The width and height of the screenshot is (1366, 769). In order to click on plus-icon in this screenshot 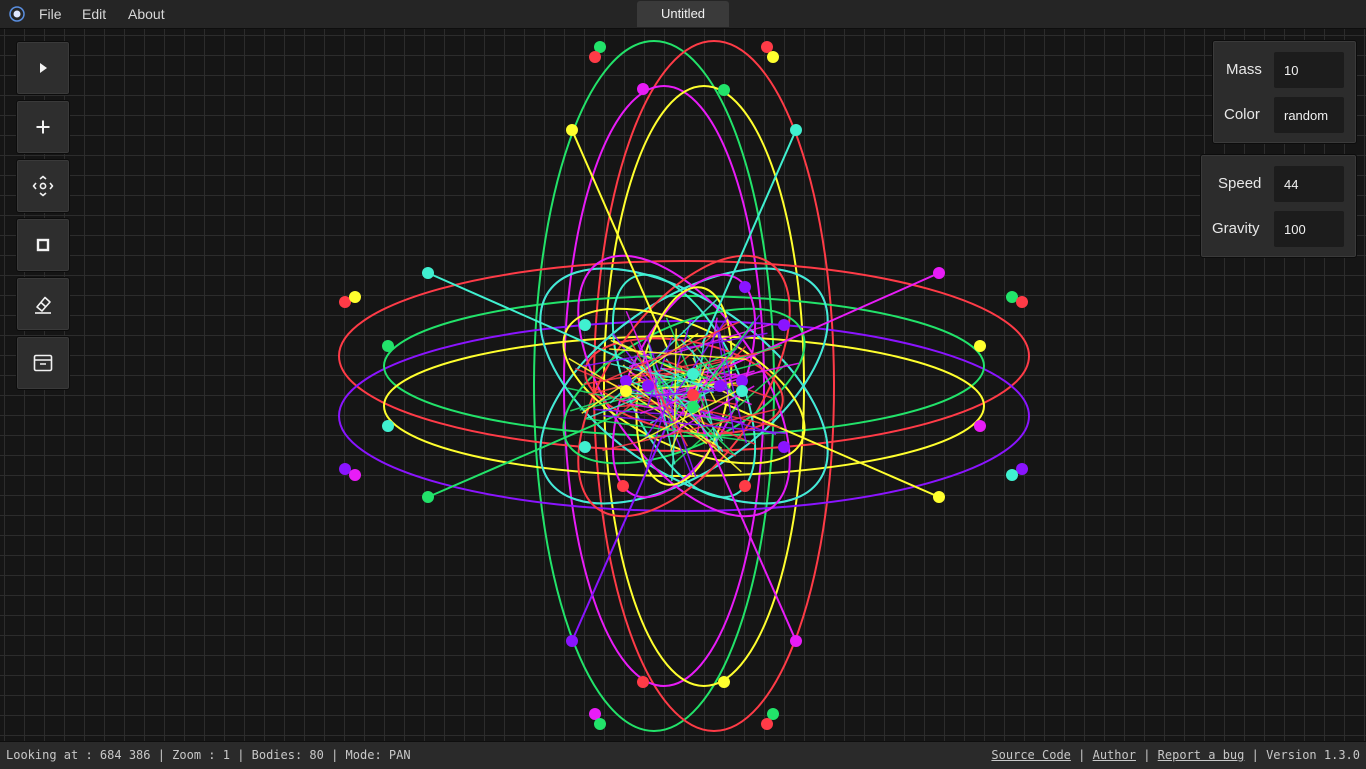, I will do `click(43, 127)`.